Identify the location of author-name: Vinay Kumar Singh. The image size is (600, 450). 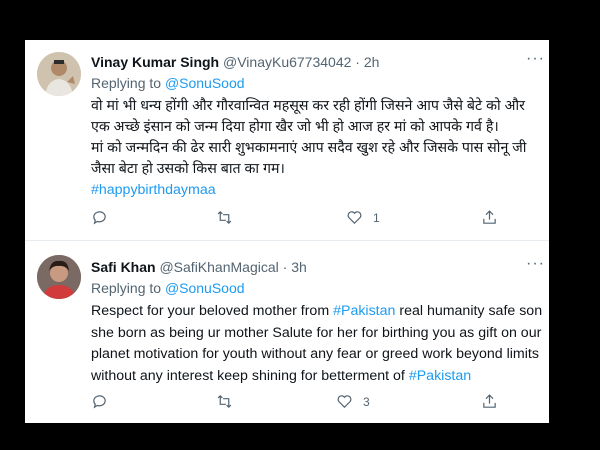
(155, 62).